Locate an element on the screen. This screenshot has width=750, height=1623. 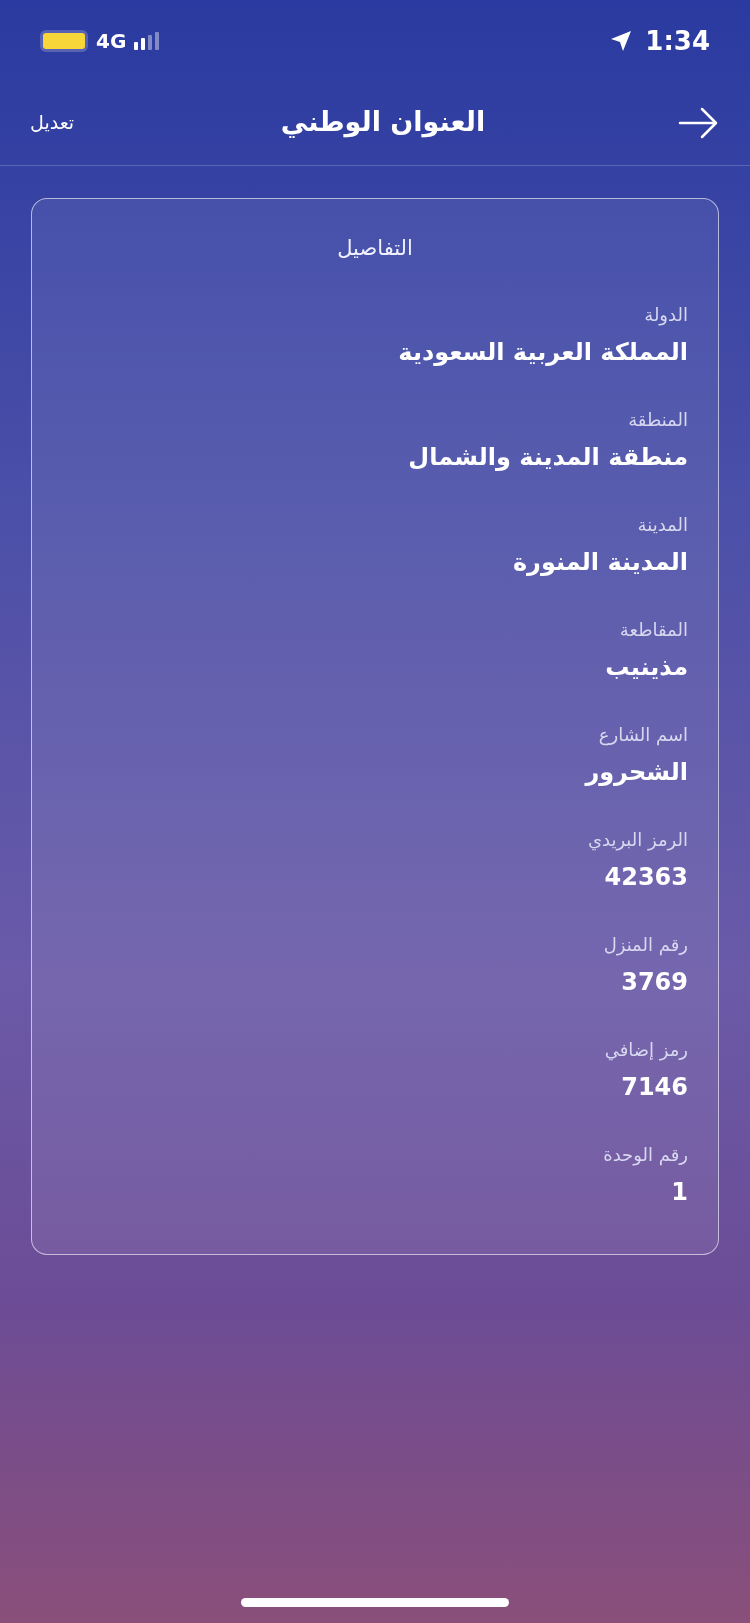
field-label: المقاطعة is located at coordinates (653, 629).